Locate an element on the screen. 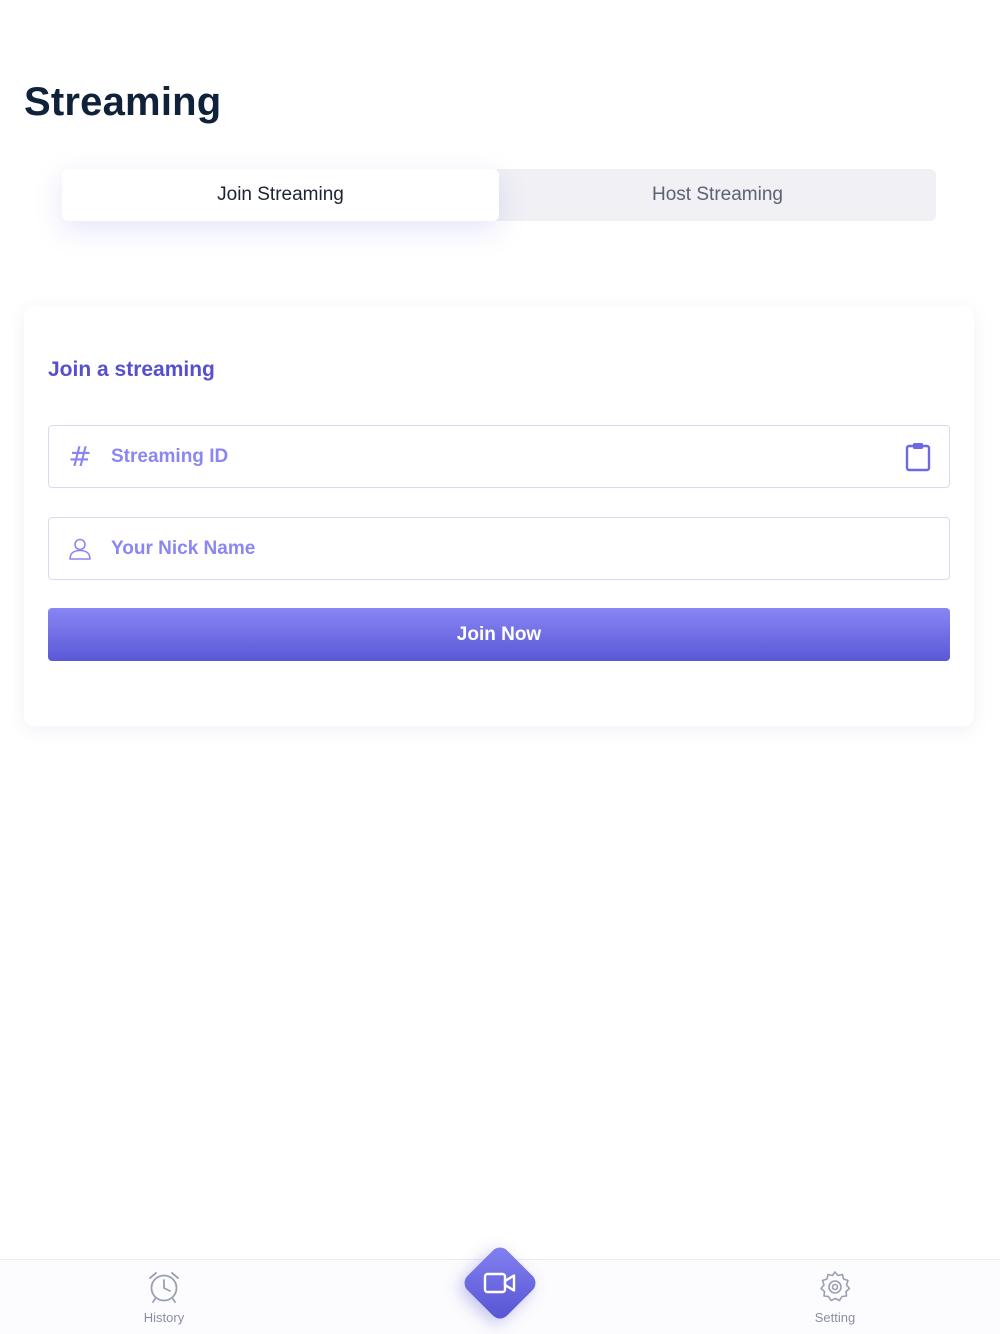  clipboard-icon is located at coordinates (918, 456).